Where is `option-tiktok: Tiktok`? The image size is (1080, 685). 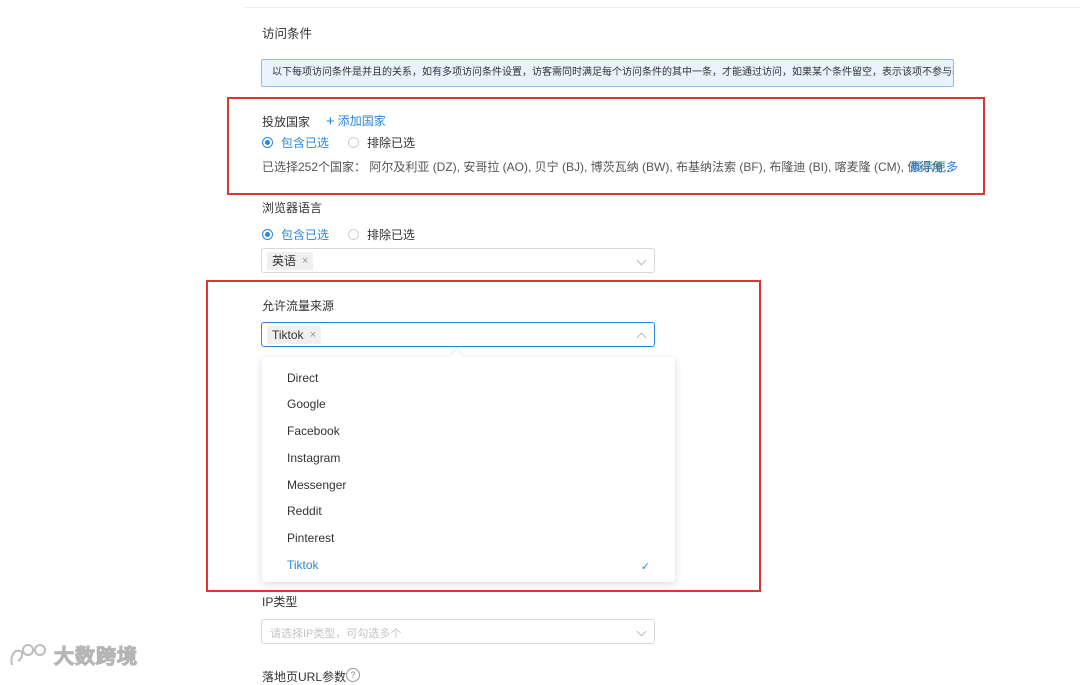
option-tiktok: Tiktok is located at coordinates (303, 565).